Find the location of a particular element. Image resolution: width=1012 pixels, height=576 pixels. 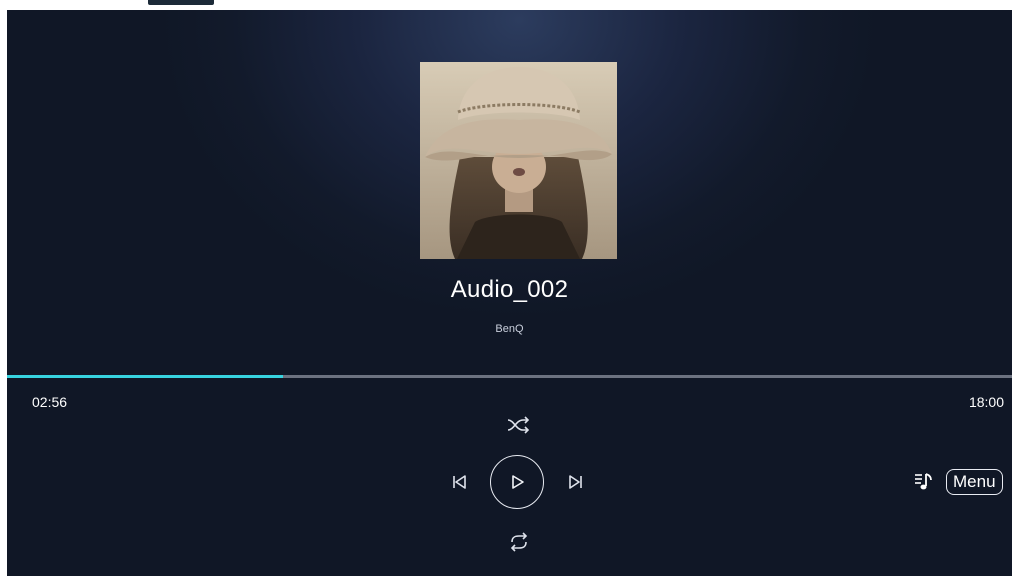

progress-bar-fill is located at coordinates (145, 376).